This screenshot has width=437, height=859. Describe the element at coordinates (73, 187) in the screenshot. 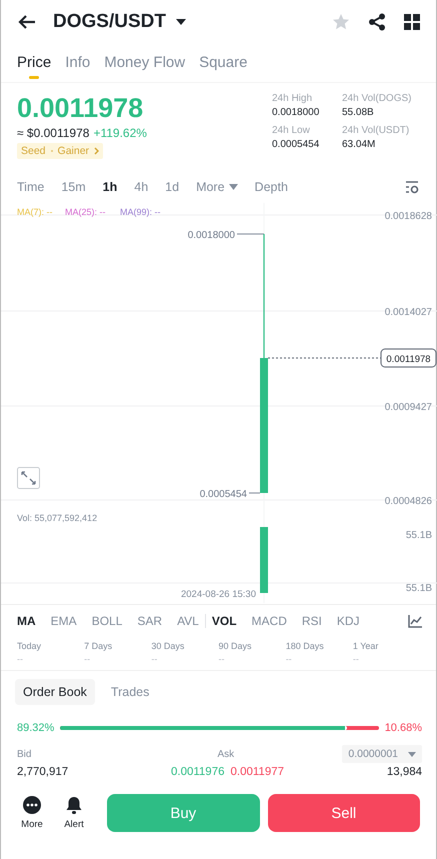

I see `interval-tab: 15m` at that location.